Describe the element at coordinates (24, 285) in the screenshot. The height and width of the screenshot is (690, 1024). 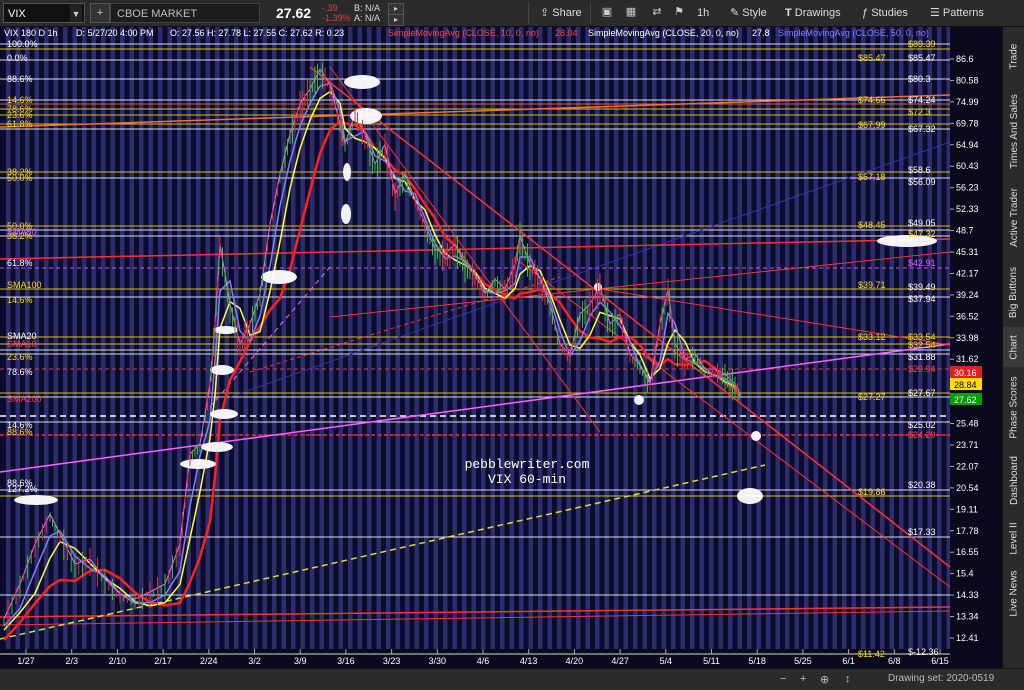
I see `fib-percent-label: SMA100` at that location.